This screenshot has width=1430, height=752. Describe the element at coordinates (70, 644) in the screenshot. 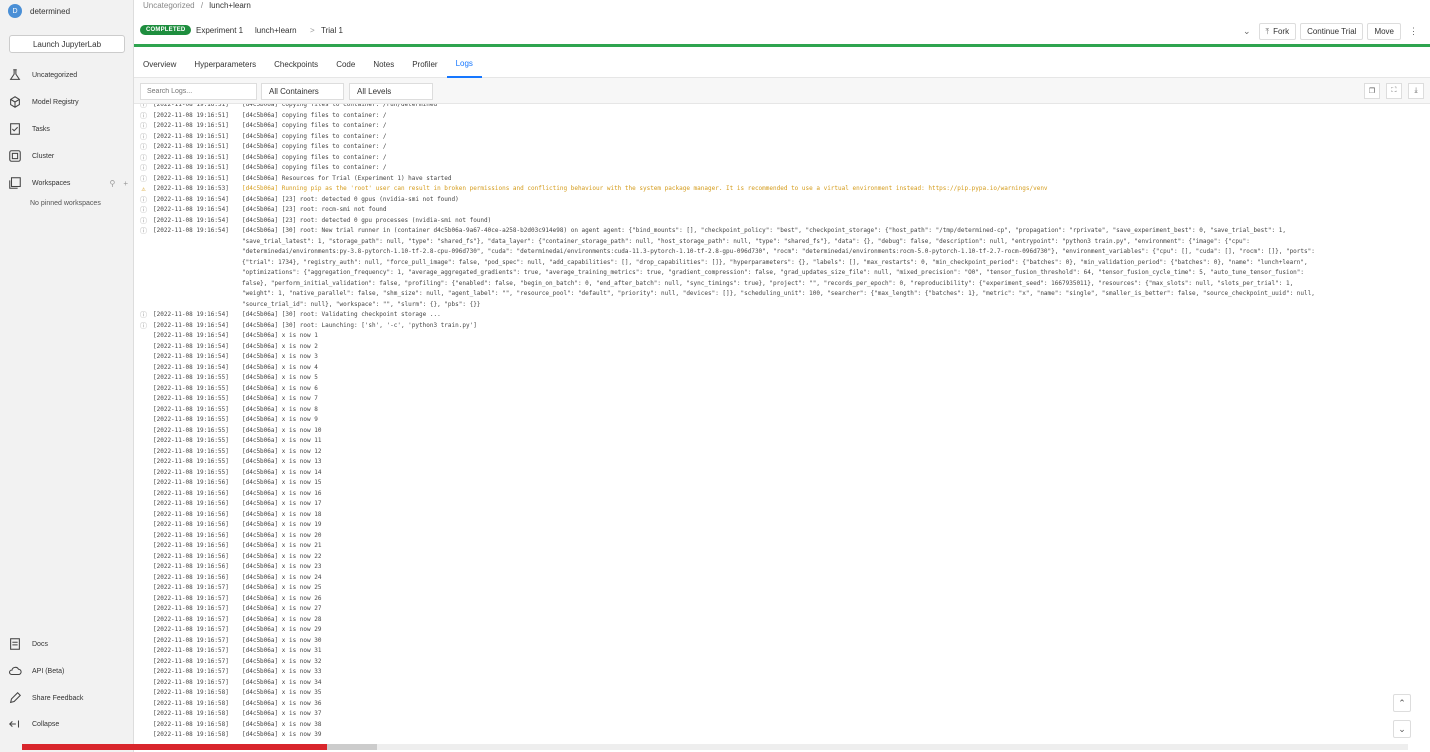

I see `sidebar-item-docs: Docs` at that location.